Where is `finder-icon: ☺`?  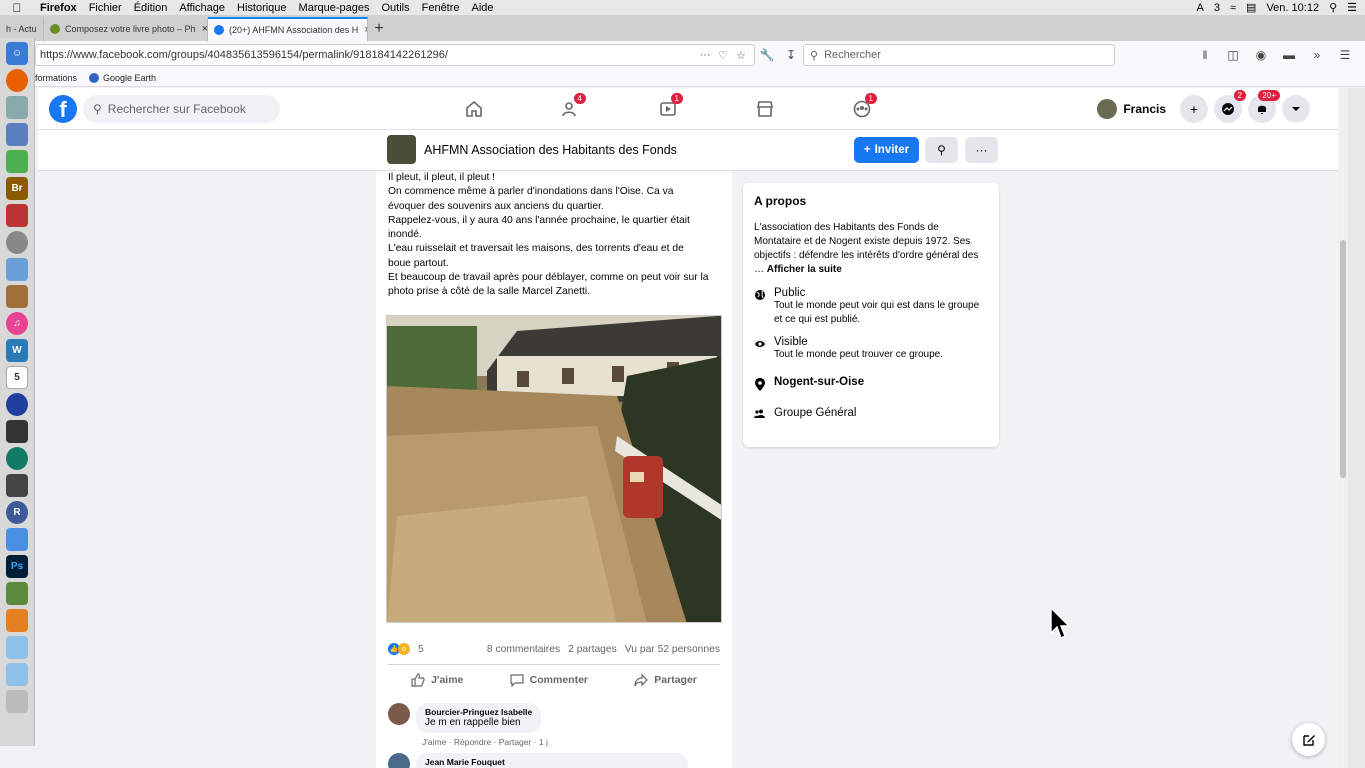
finder-icon: ☺ is located at coordinates (17, 53).